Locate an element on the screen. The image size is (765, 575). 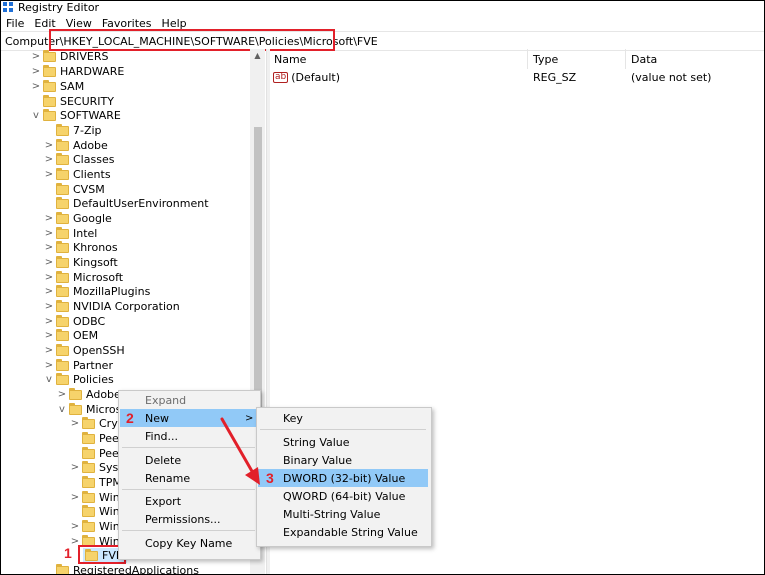
tree-item: CVSM is located at coordinates (74, 189).